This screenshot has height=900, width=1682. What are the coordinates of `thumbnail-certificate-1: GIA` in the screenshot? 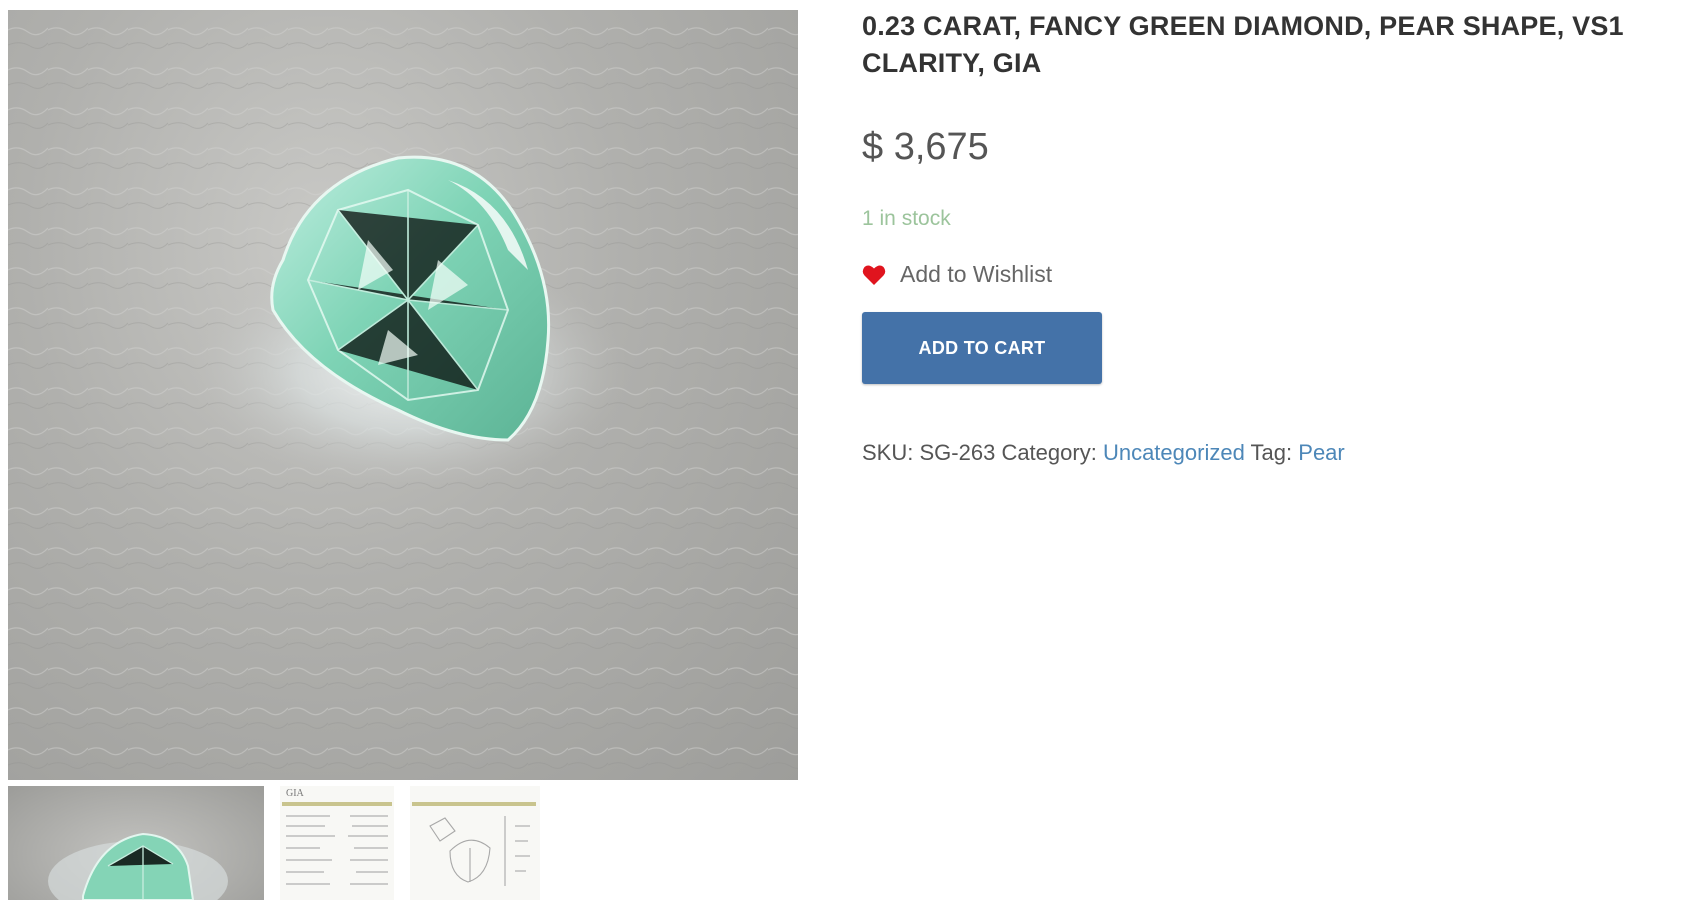 It's located at (337, 843).